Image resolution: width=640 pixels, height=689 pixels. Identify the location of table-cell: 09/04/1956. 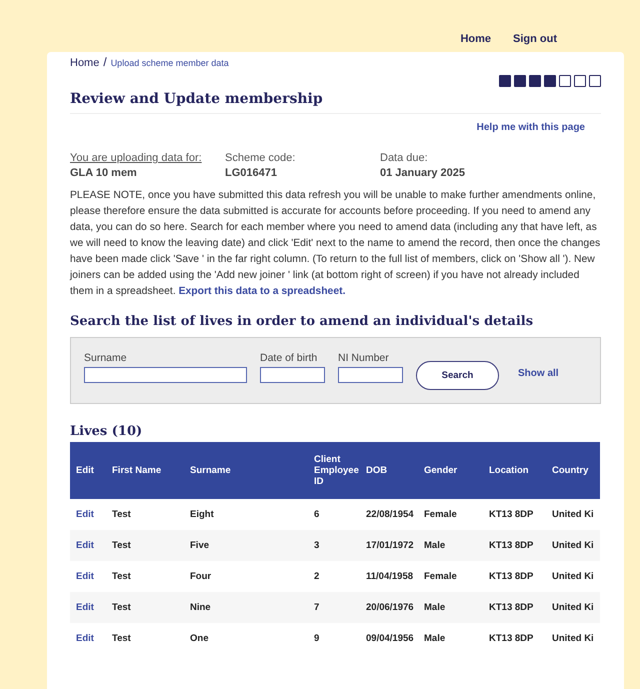
(390, 638).